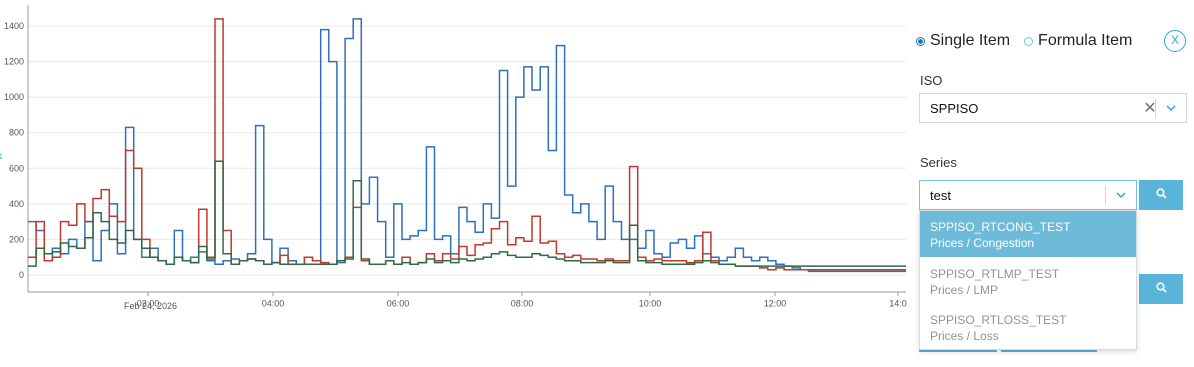  I want to click on option-name: SPPISO_RTLOSS_TEST, so click(998, 320).